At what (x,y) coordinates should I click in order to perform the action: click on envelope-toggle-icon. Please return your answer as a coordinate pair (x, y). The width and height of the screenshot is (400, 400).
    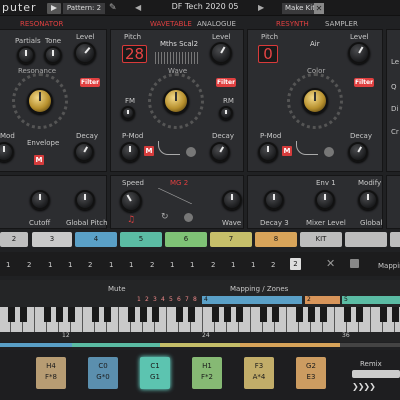
    Looking at the image, I should click on (329, 152).